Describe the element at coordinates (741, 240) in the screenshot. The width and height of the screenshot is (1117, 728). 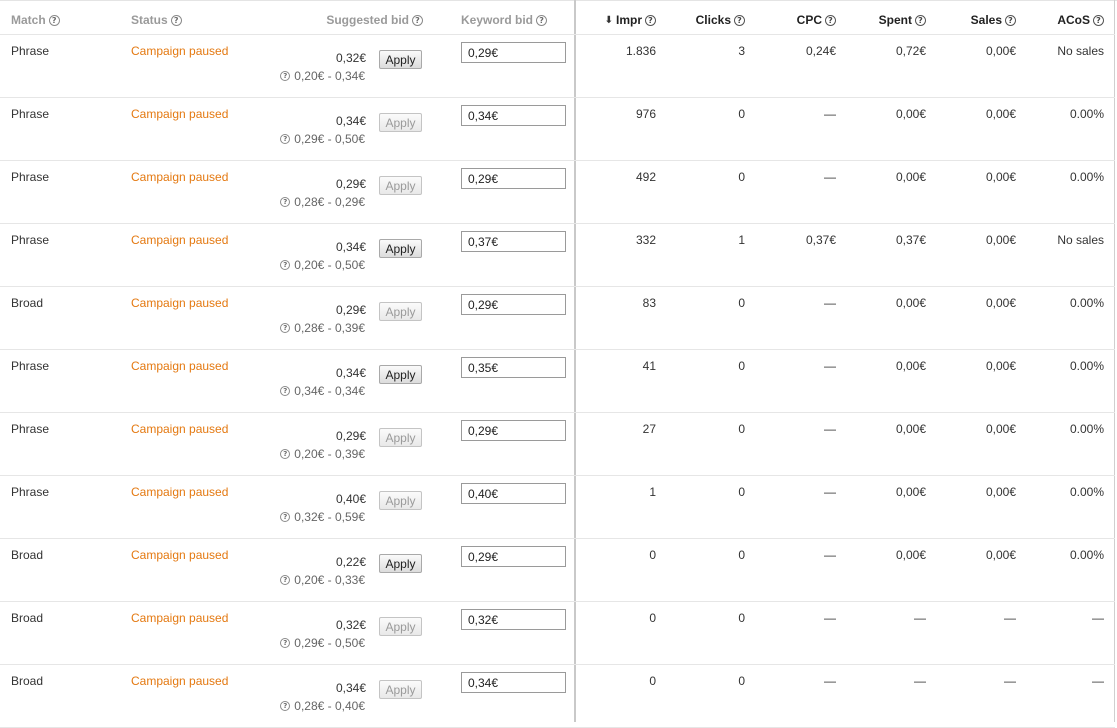
I see `clicks-value: 1` at that location.